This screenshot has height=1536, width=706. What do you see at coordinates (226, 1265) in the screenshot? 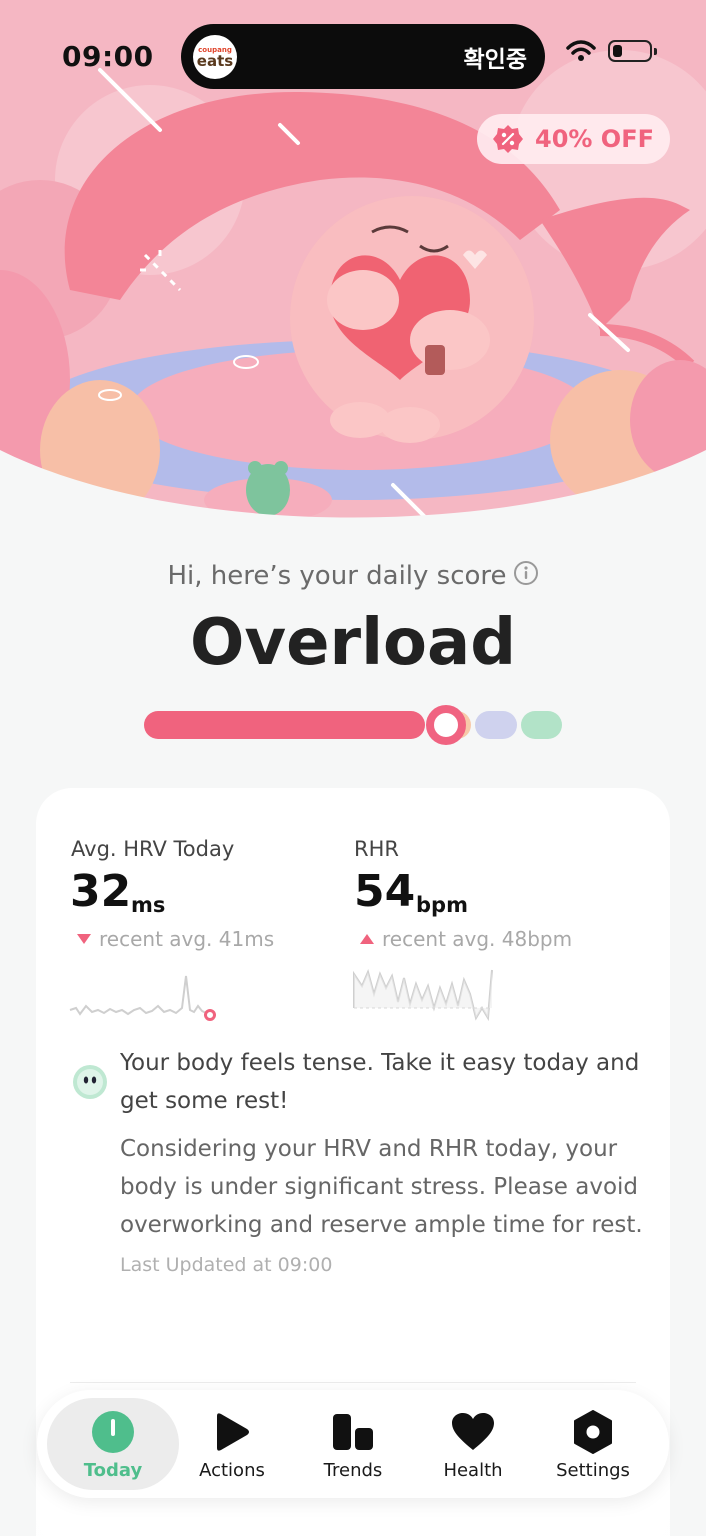
I see `last-updated: Last Updated at 09:00` at bounding box center [226, 1265].